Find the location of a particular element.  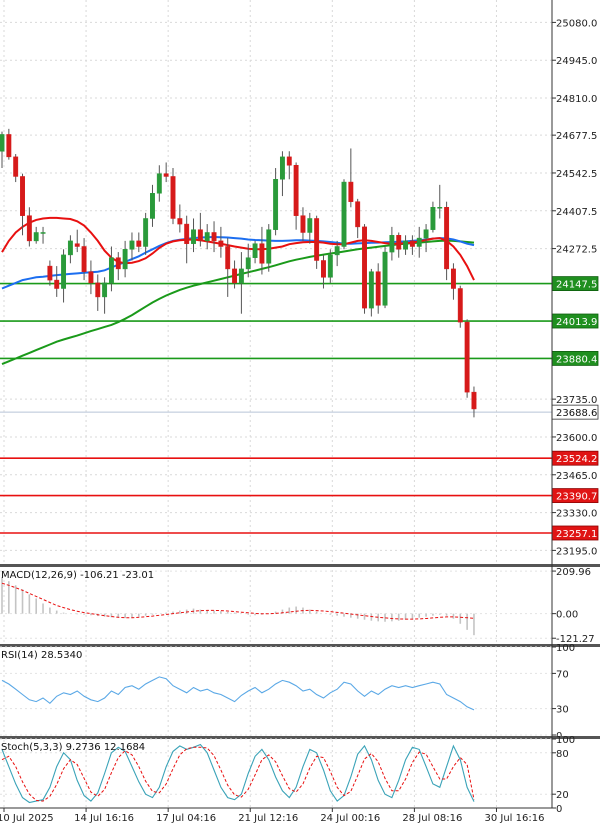

price-tick-label: 25080.0 is located at coordinates (576, 23).